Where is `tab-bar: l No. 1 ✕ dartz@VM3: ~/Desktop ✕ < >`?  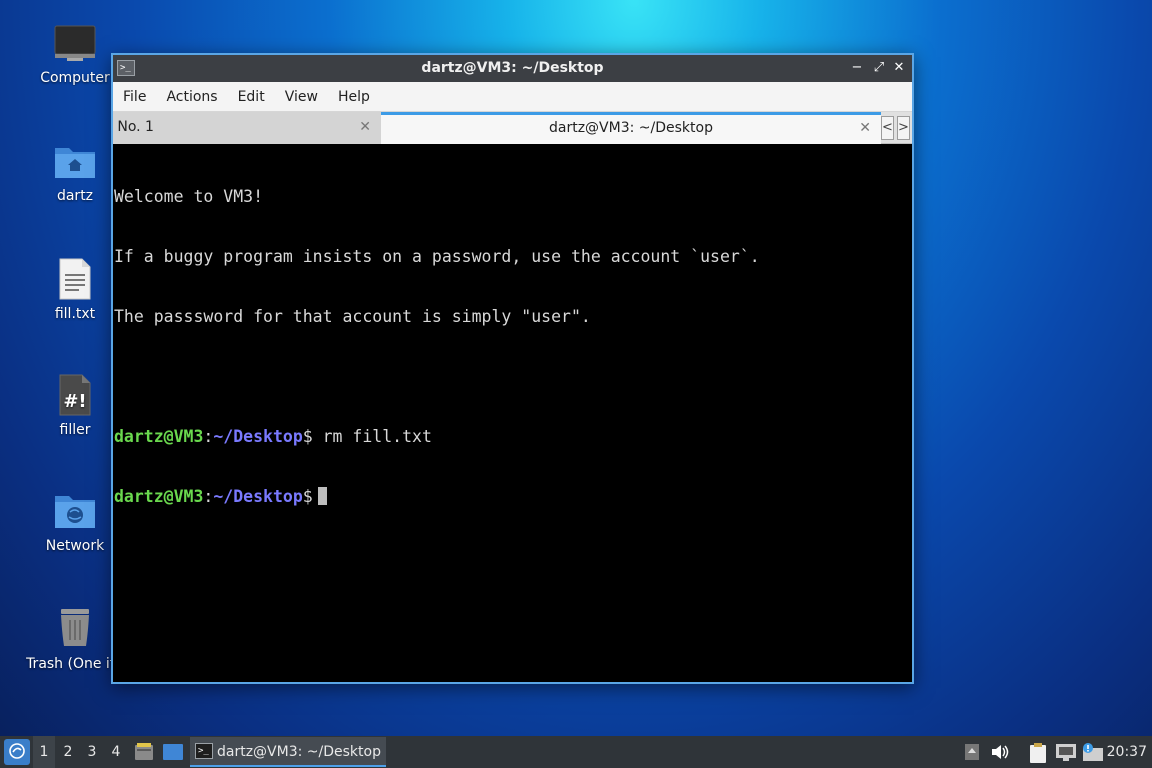
tab-bar: l No. 1 ✕ dartz@VM3: ~/Desktop ✕ < > is located at coordinates (512, 128).